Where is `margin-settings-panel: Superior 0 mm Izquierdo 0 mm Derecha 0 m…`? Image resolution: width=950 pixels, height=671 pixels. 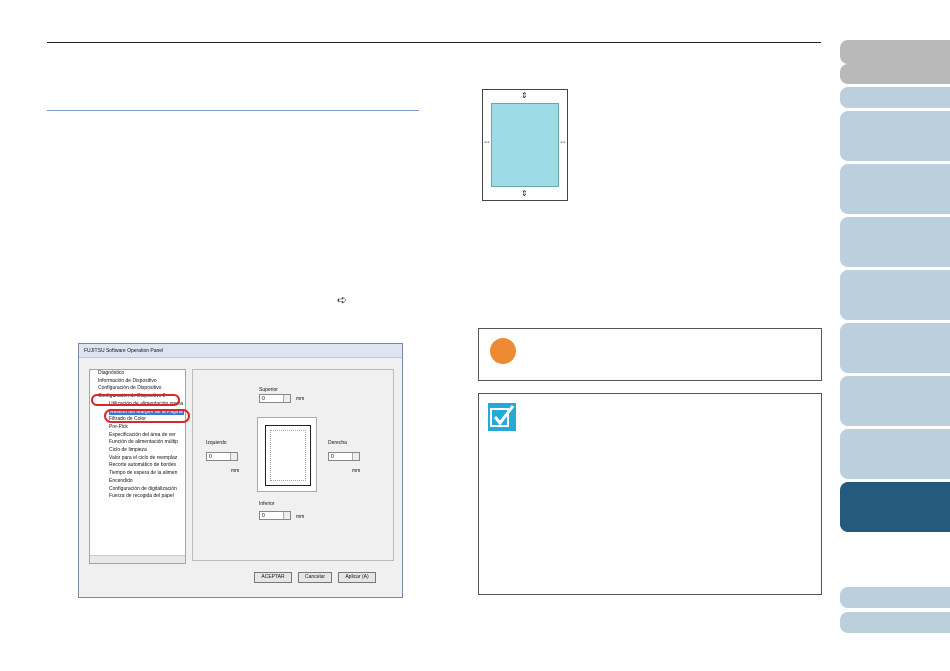 margin-settings-panel: Superior 0 mm Izquierdo 0 mm Derecha 0 m… is located at coordinates (293, 465).